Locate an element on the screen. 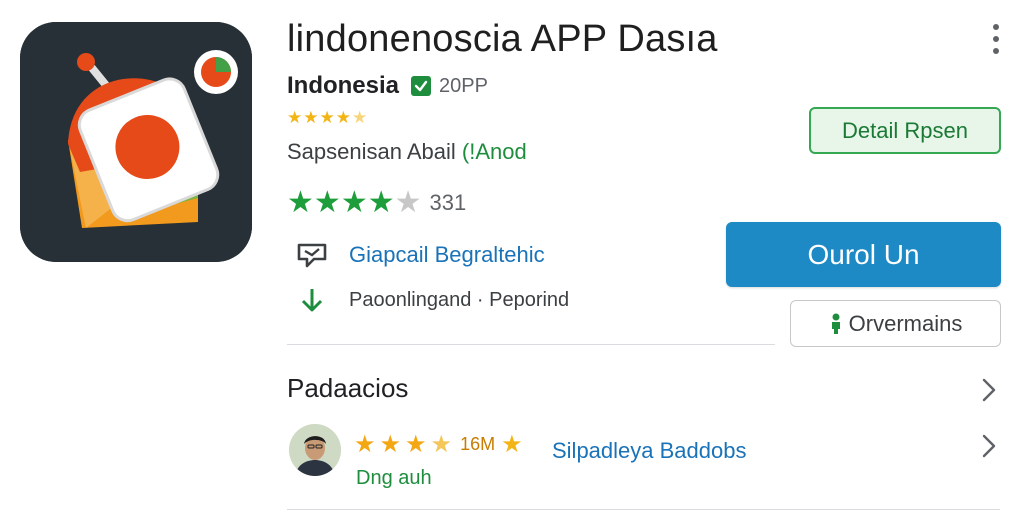 The height and width of the screenshot is (512, 1024). app-title: lindonenoscia APP Dasıa is located at coordinates (502, 39).